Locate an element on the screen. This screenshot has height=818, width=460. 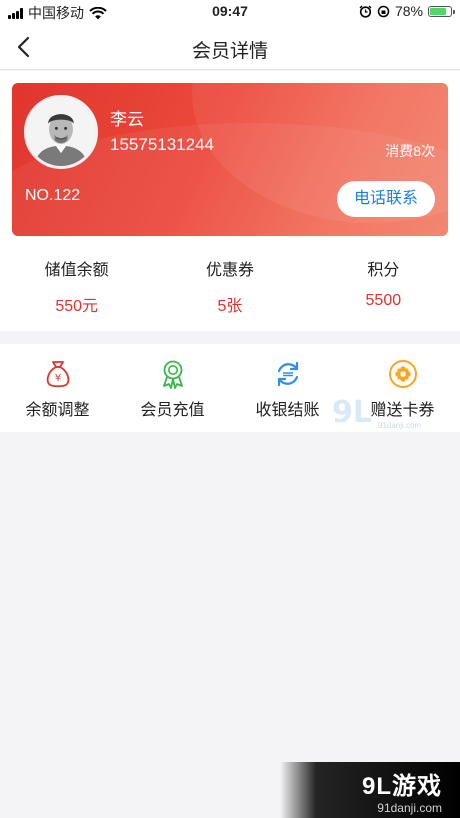
nav-bar: 会员详情 is located at coordinates (230, 47).